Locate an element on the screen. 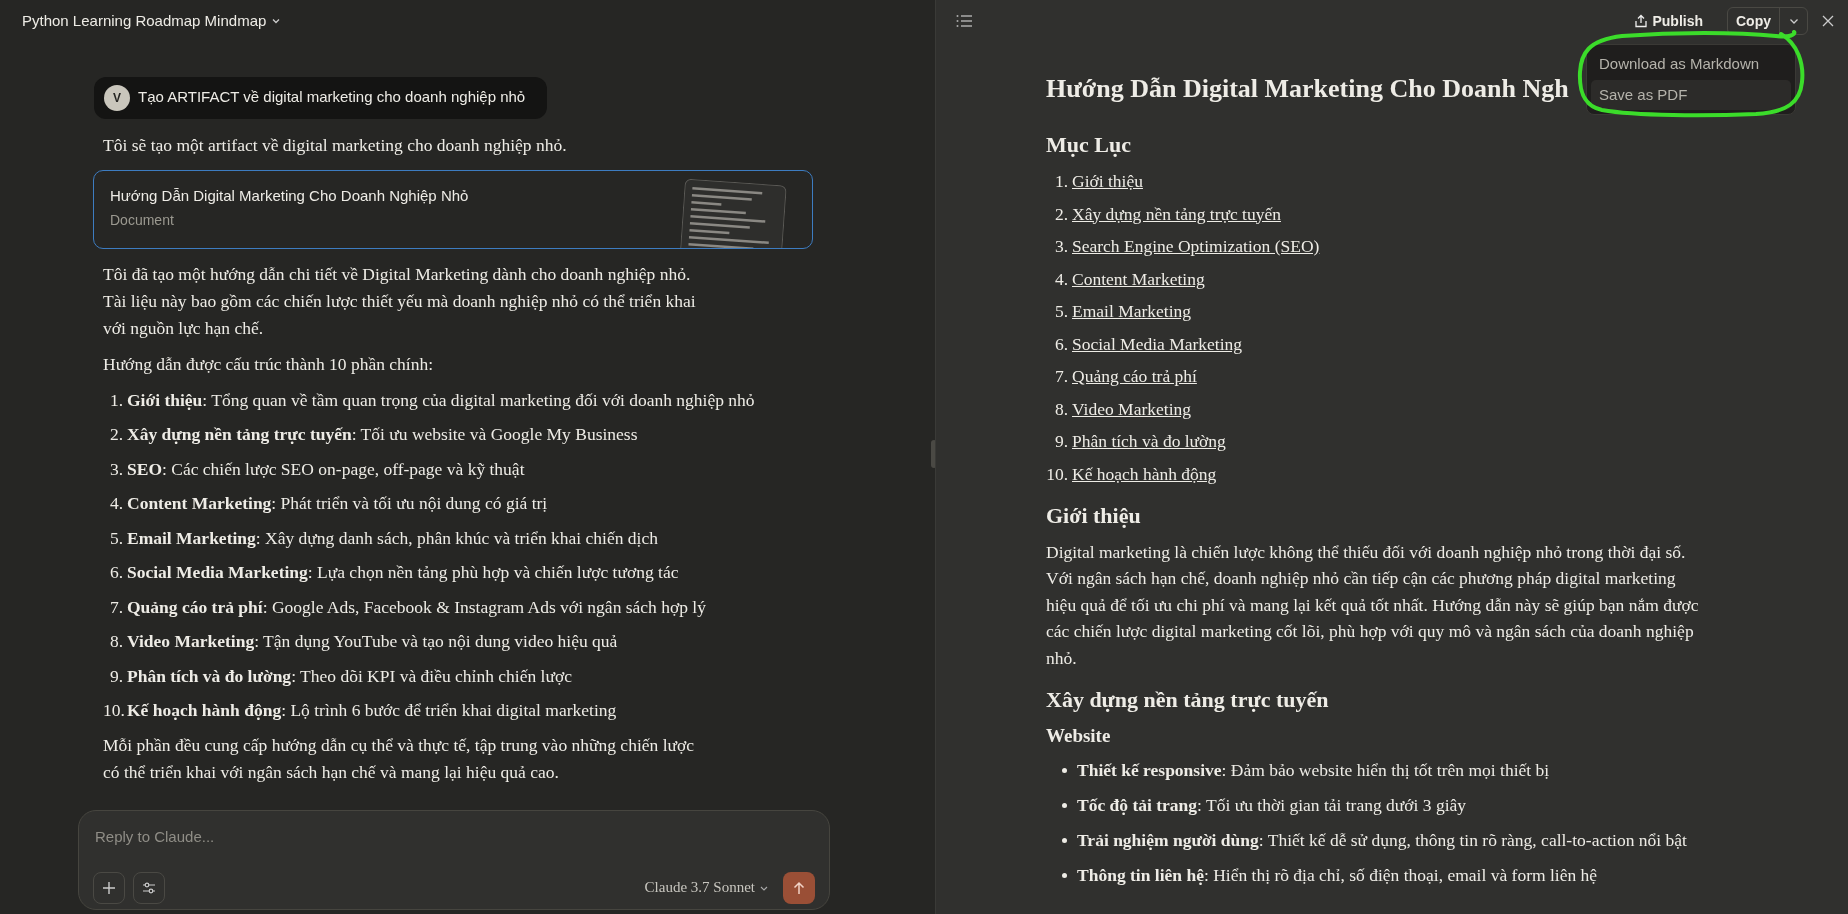 Image resolution: width=1848 pixels, height=914 pixels. paragraph: Digital marketing là chiến lược không thể thiếu đối với doanh nghiệp nhỏ trong thời đại số. Với ngân sách hạn chế, doanh nghiệp nhỏ cần tiếp cận các phương pháp digital marketing hiệu quả để tối ưu chi phí và mang lại kết quả tốt nhất. Hướng dẫn này sẽ giúp bạn nắm được các chiến lược digital marketing cốt lõi, phù hợp với quy mô và ngân sách của doanh nghiệp nhỏ. is located at coordinates (1373, 605).